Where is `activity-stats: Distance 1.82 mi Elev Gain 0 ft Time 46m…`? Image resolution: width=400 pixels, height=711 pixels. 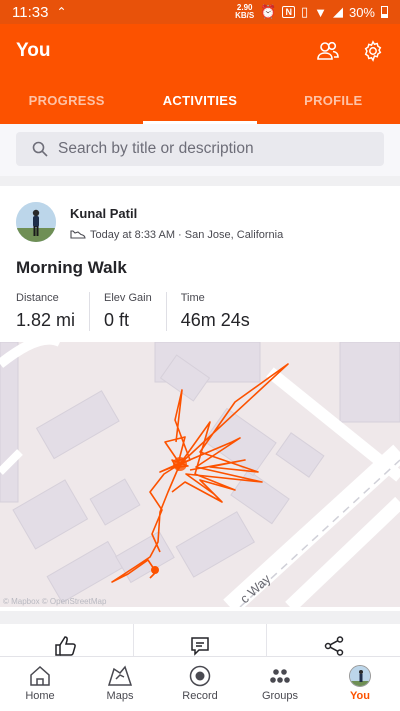 activity-stats: Distance 1.82 mi Elev Gain 0 ft Time 46m… is located at coordinates (147, 311).